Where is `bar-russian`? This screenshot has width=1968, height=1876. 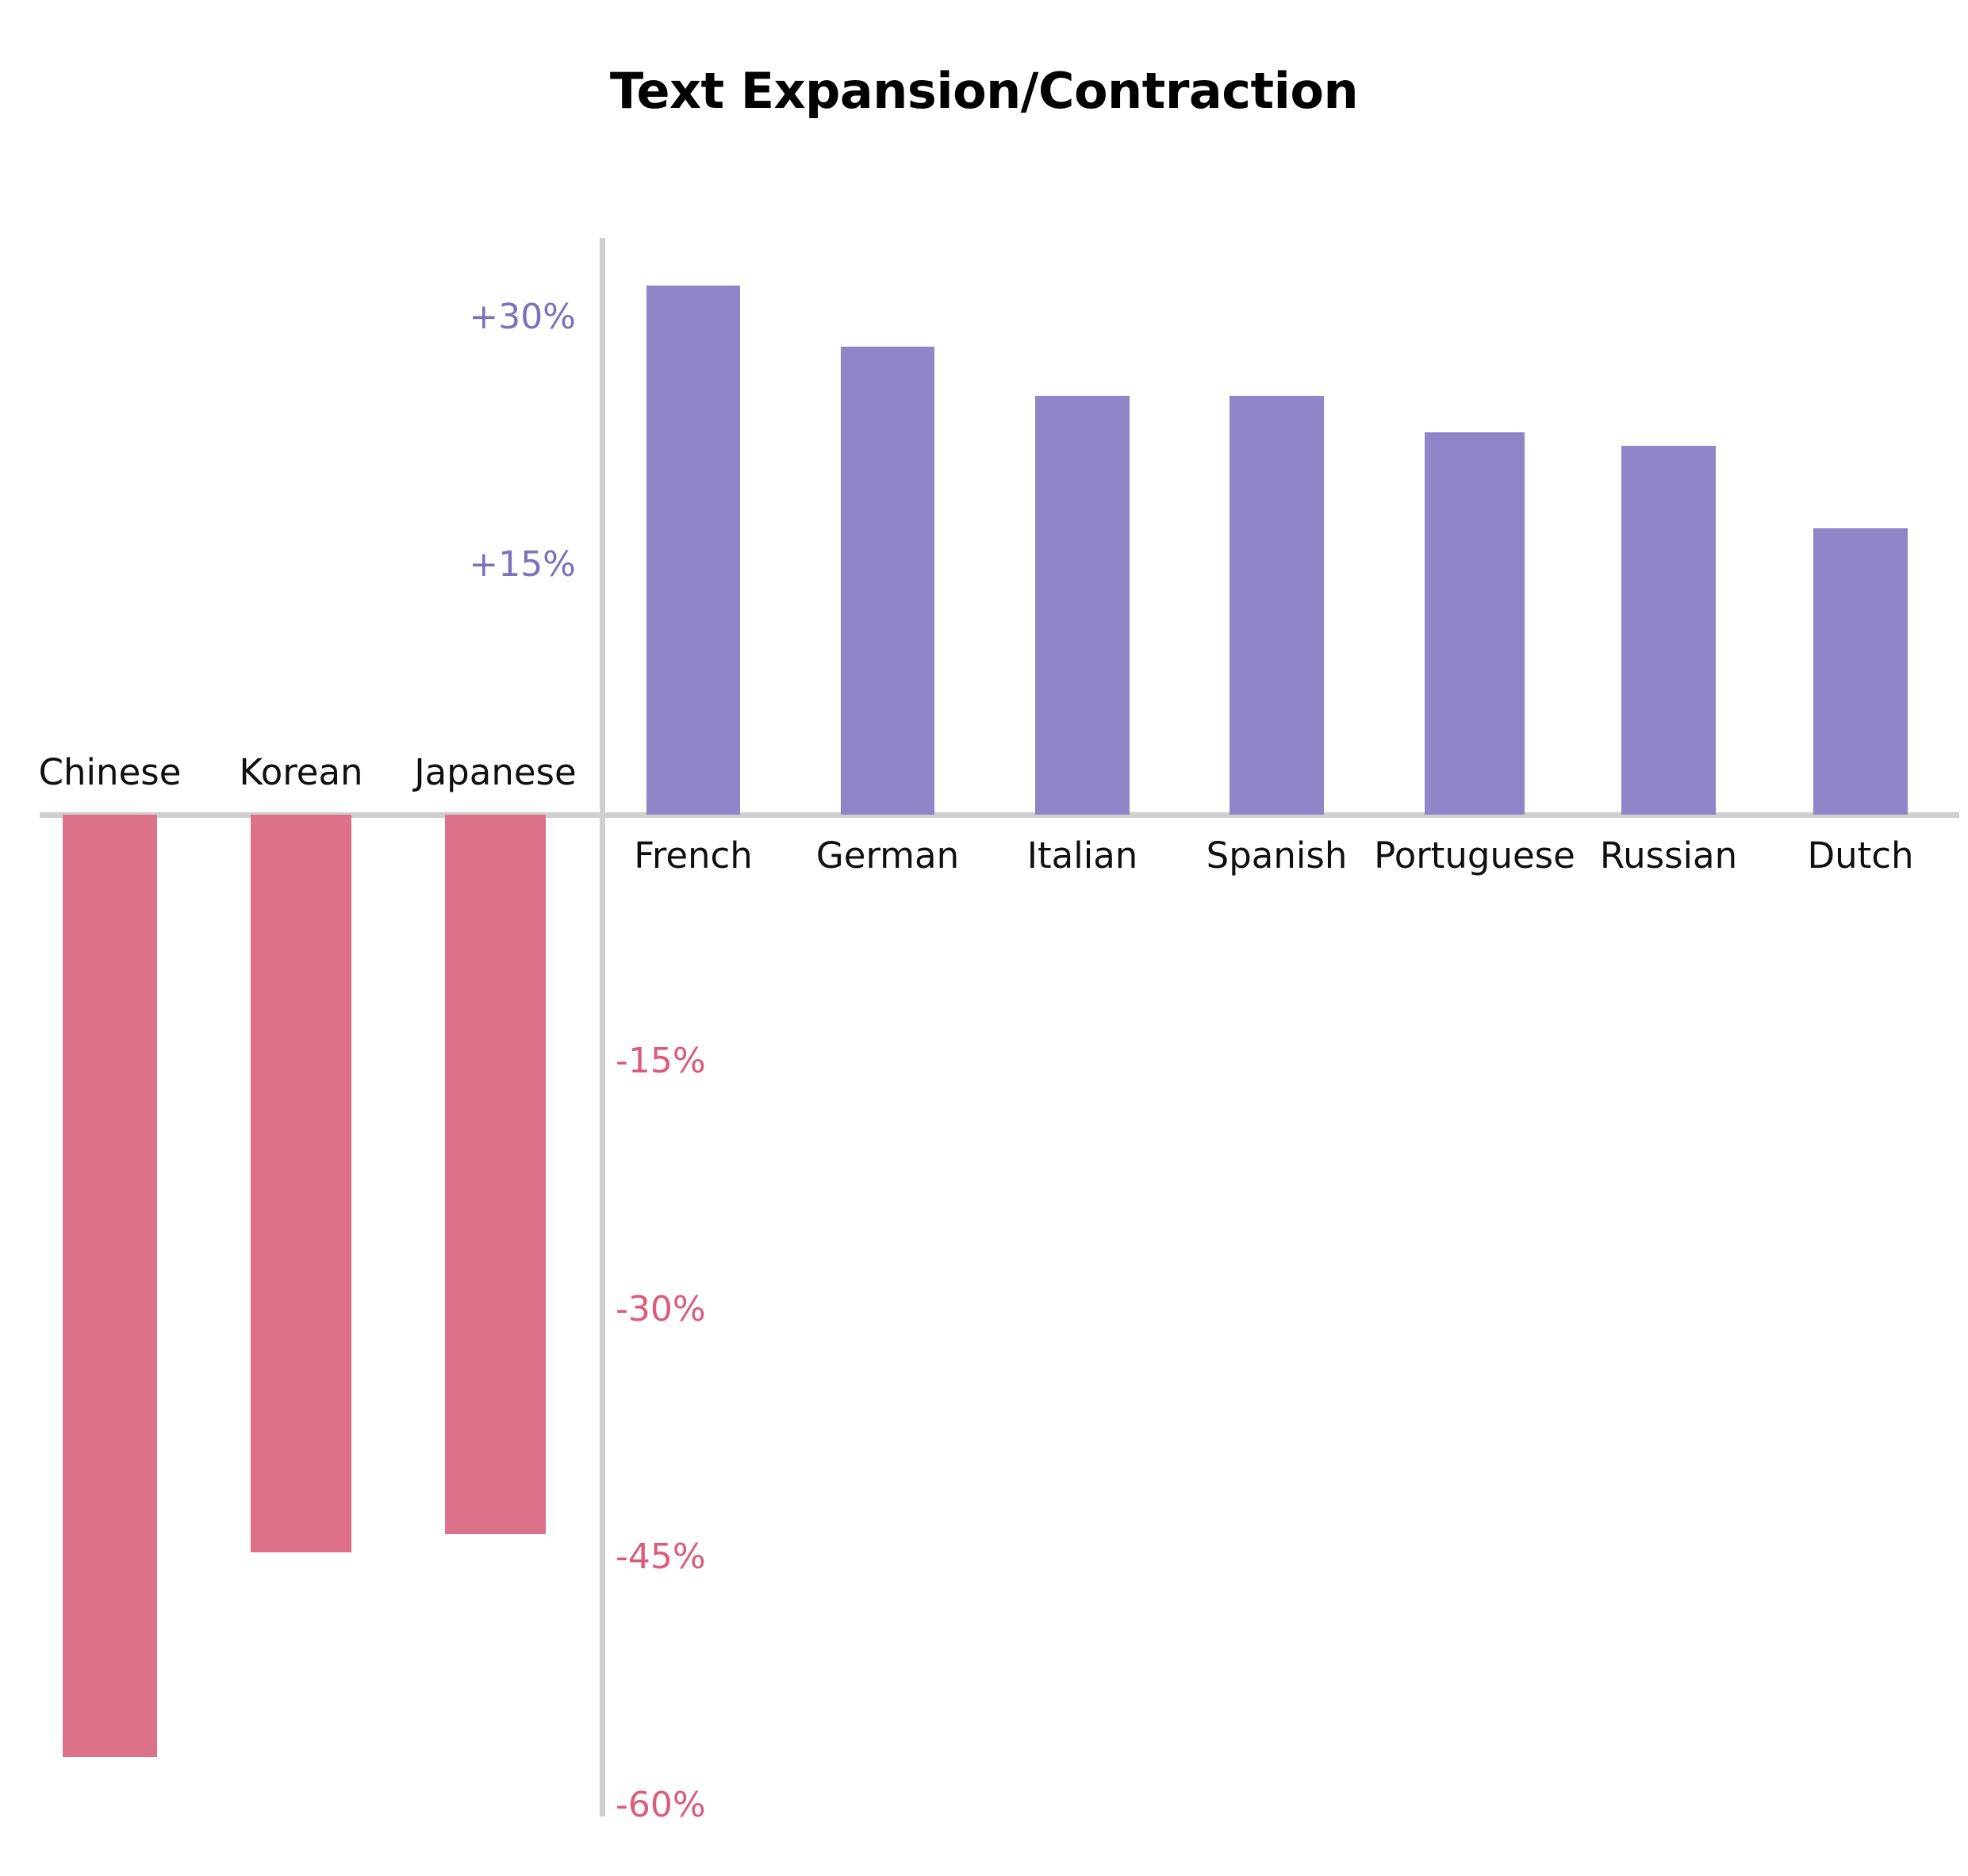
bar-russian is located at coordinates (1668, 630).